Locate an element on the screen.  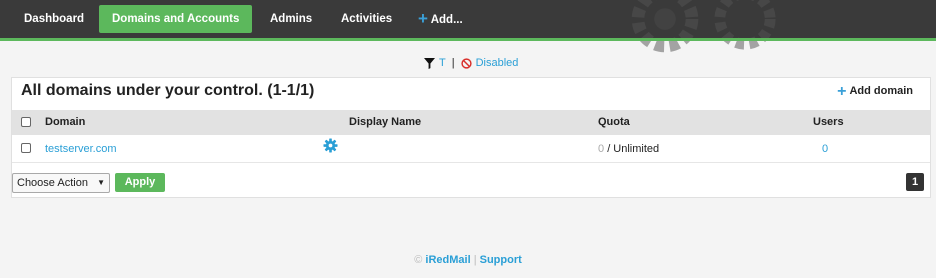
filter-t-link: T is located at coordinates (442, 63).